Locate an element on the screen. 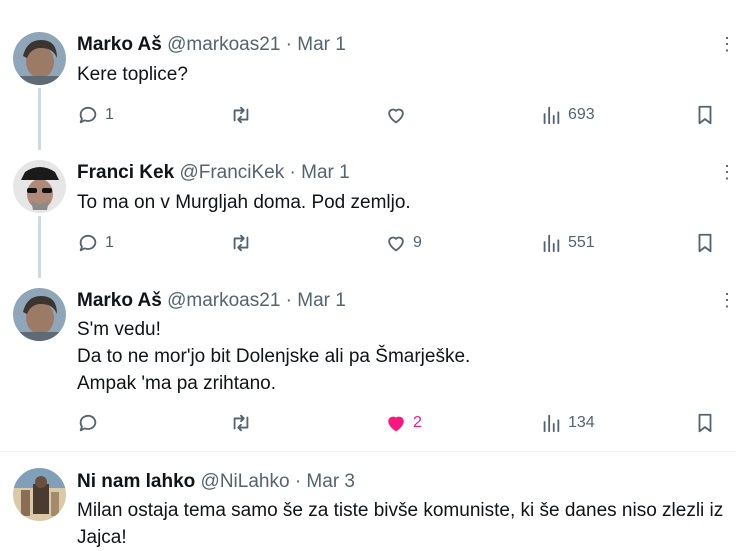 The width and height of the screenshot is (736, 551). action-bar: 2 134 is located at coordinates (406, 424).